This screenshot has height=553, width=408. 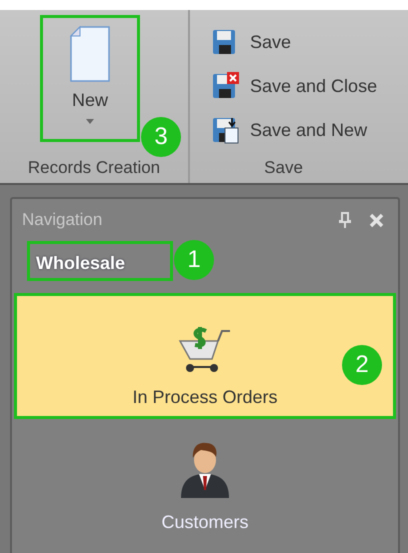 What do you see at coordinates (90, 54) in the screenshot?
I see `document-icon` at bounding box center [90, 54].